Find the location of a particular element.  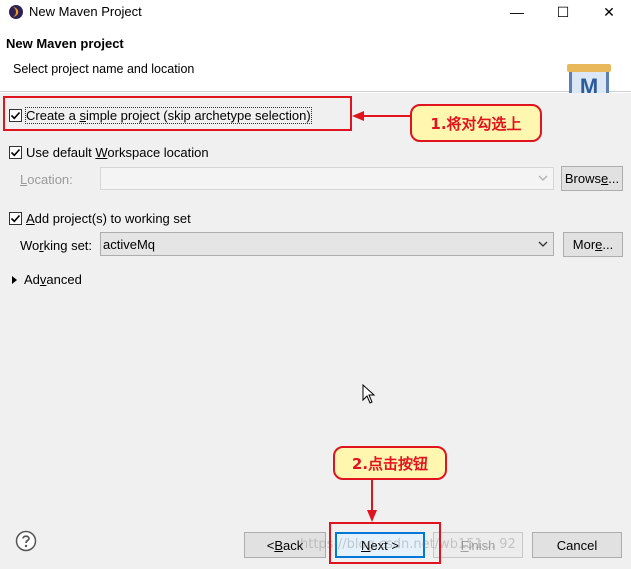

annotation-callout-step1: 1.将对勾选上 is located at coordinates (476, 123).